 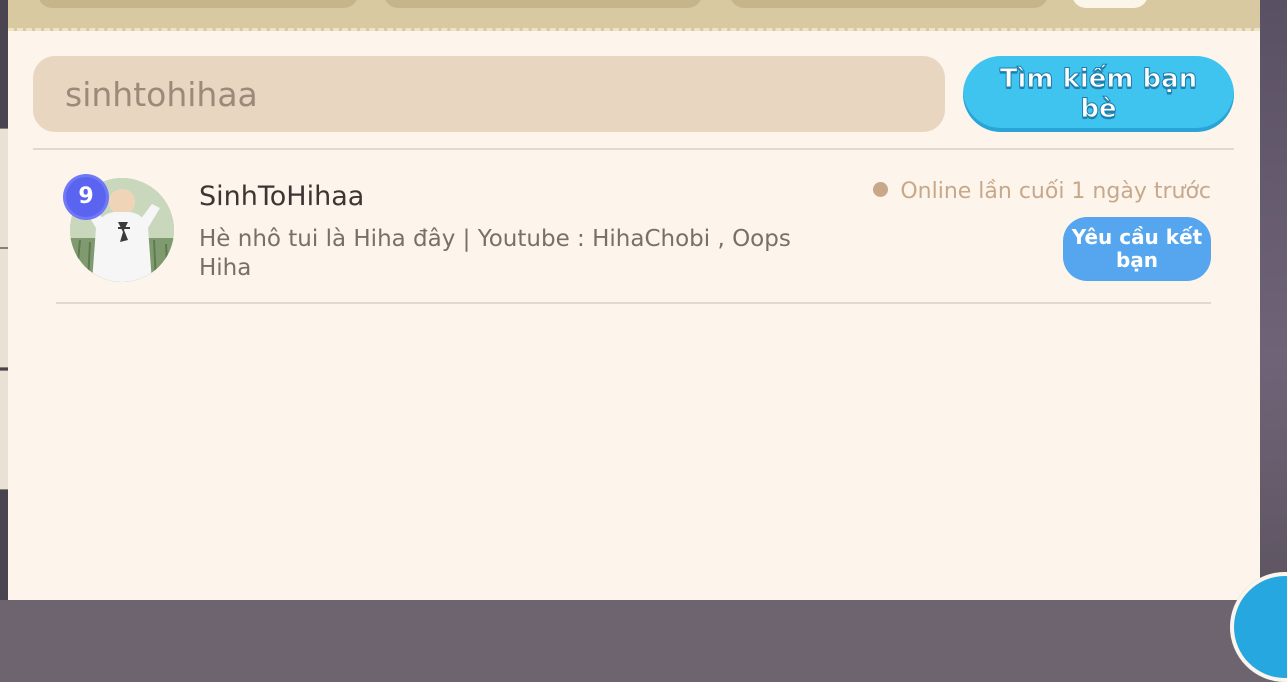 I want to click on online-status-text: Online lần cuối 1 ngày trước, so click(x=1055, y=191).